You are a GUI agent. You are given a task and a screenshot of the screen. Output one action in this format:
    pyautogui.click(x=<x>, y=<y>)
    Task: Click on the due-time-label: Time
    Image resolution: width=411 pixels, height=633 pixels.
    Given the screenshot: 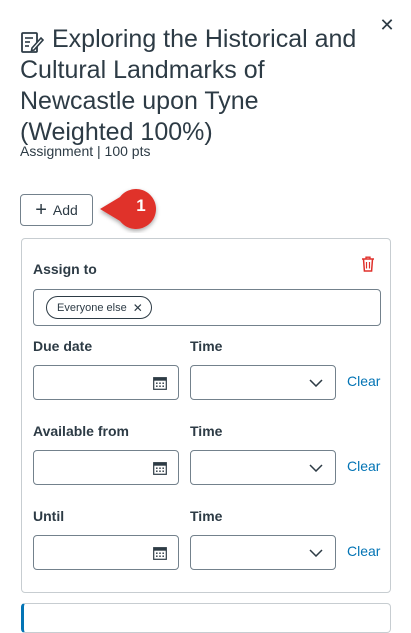 What is the action you would take?
    pyautogui.click(x=206, y=346)
    